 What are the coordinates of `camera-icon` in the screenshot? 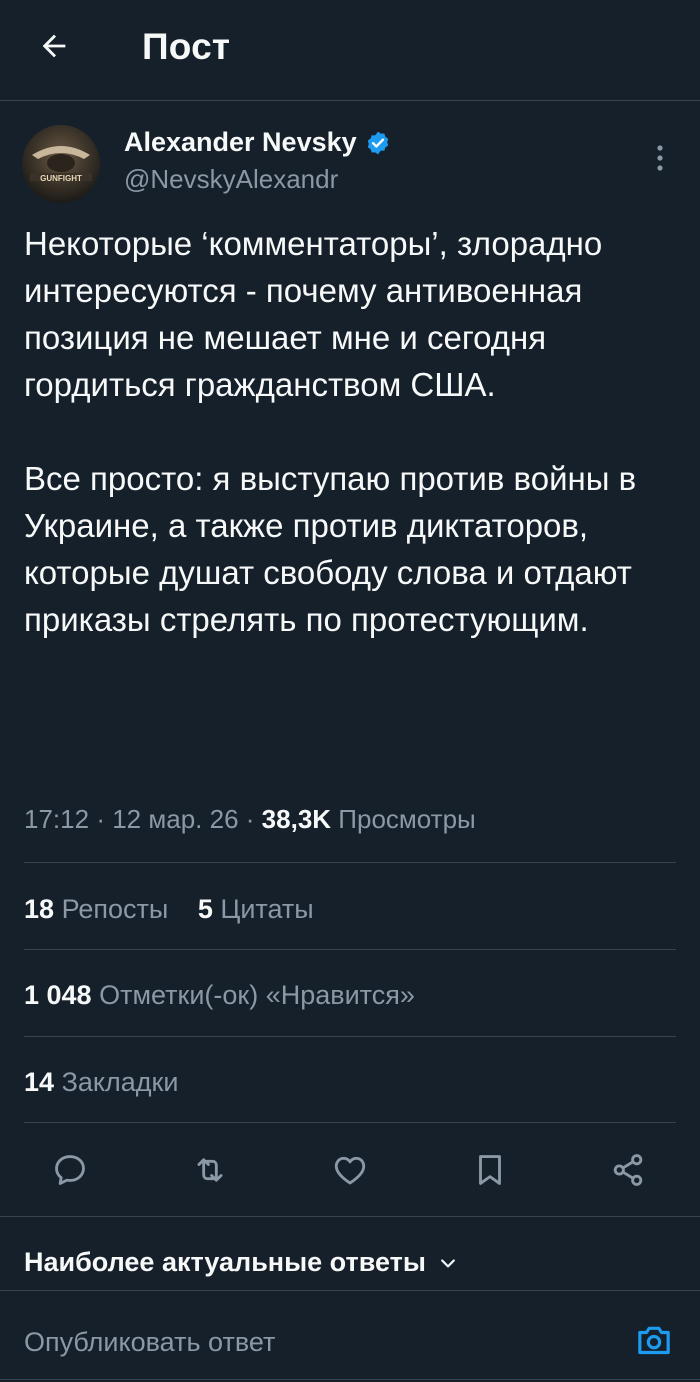 It's located at (654, 1340).